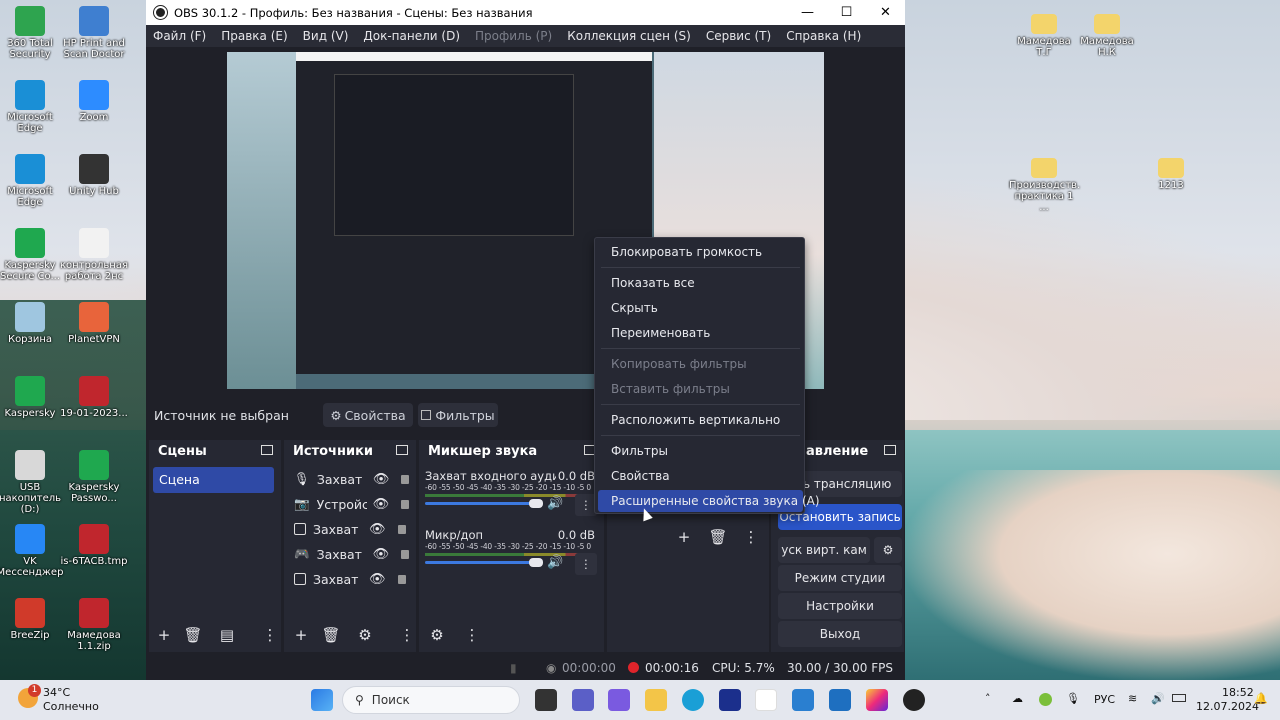 The width and height of the screenshot is (1280, 720). What do you see at coordinates (634, 308) in the screenshot?
I see `menu-item-hide: Скрыть` at bounding box center [634, 308].